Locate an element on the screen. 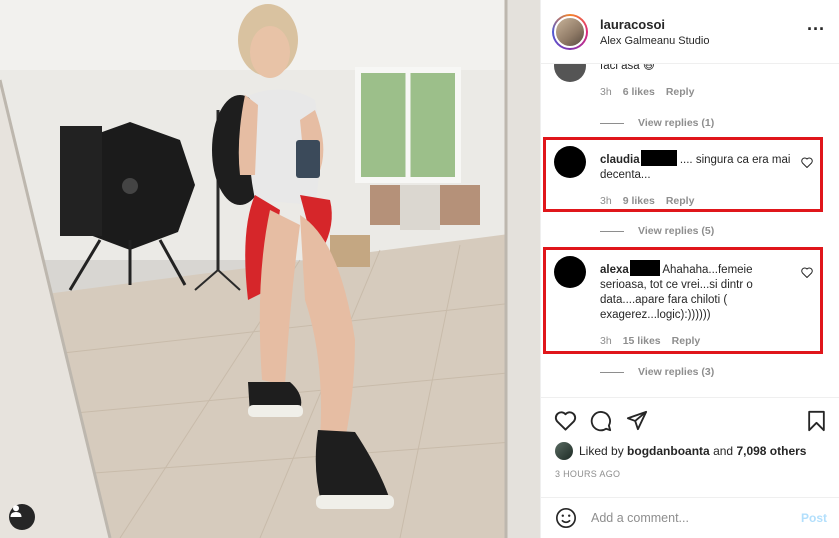 This screenshot has width=839, height=538. view-replies-button: View replies (3) is located at coordinates (657, 372).